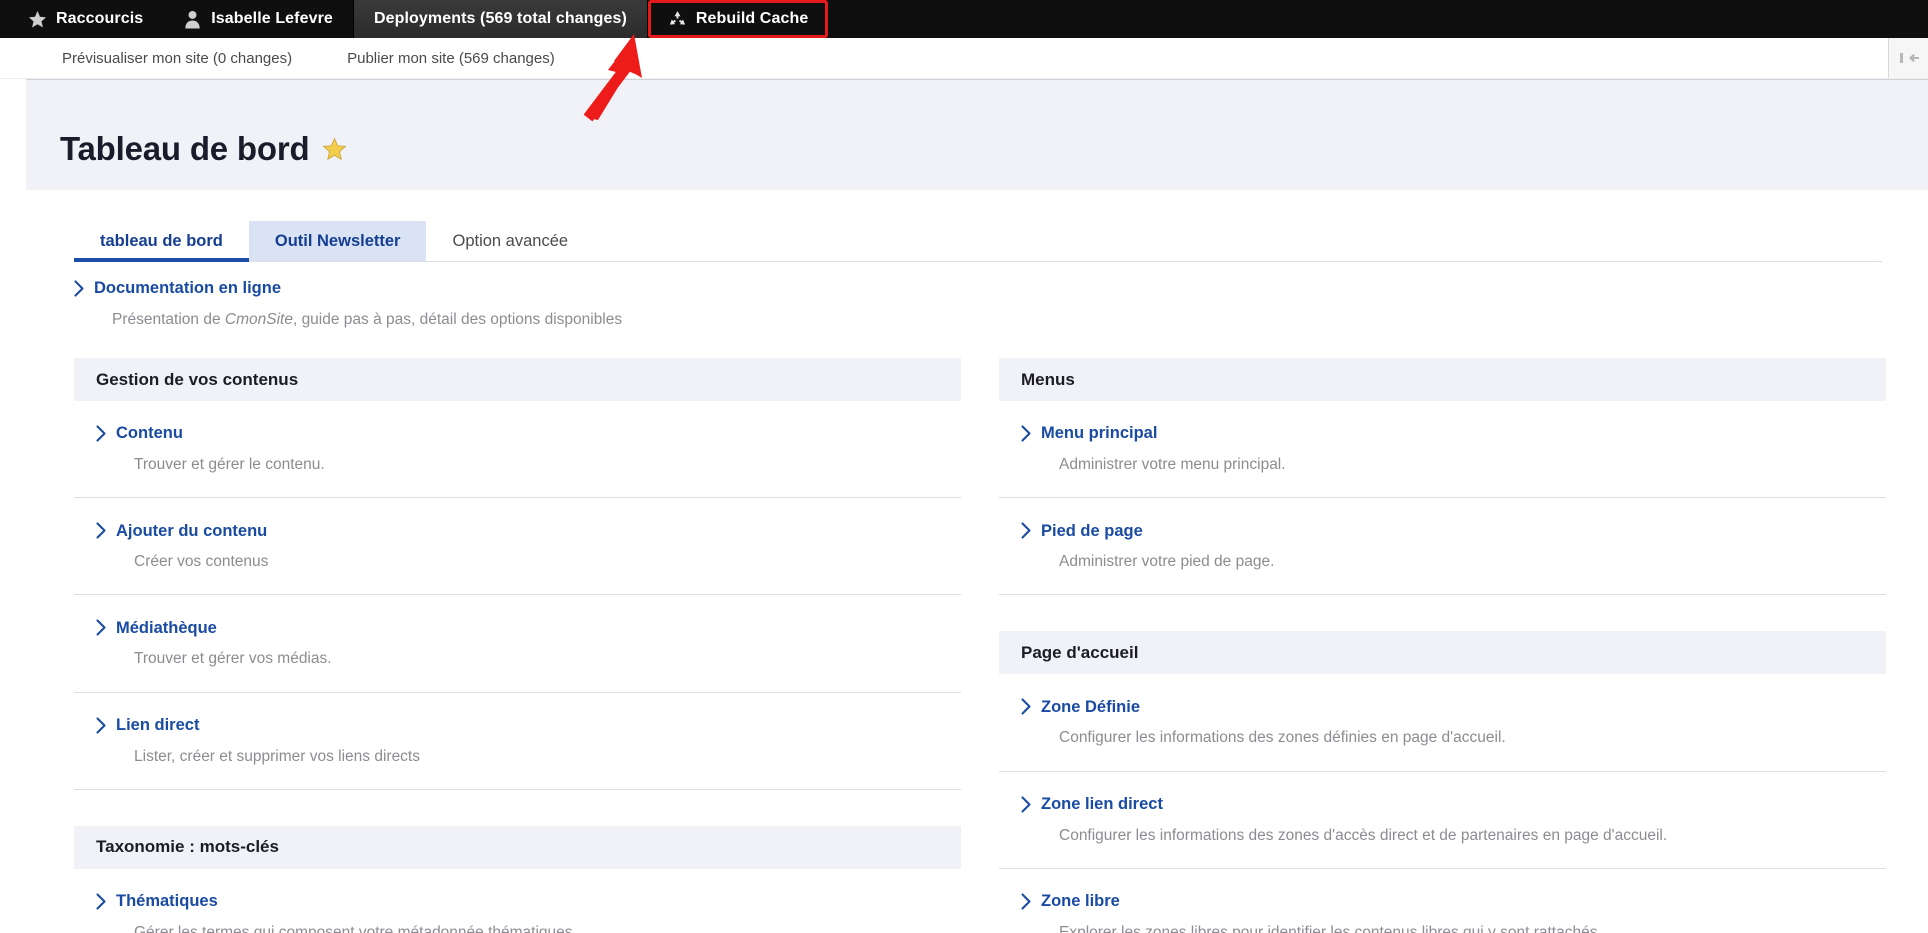  I want to click on page-title-wrap: Tableau de bord, so click(203, 149).